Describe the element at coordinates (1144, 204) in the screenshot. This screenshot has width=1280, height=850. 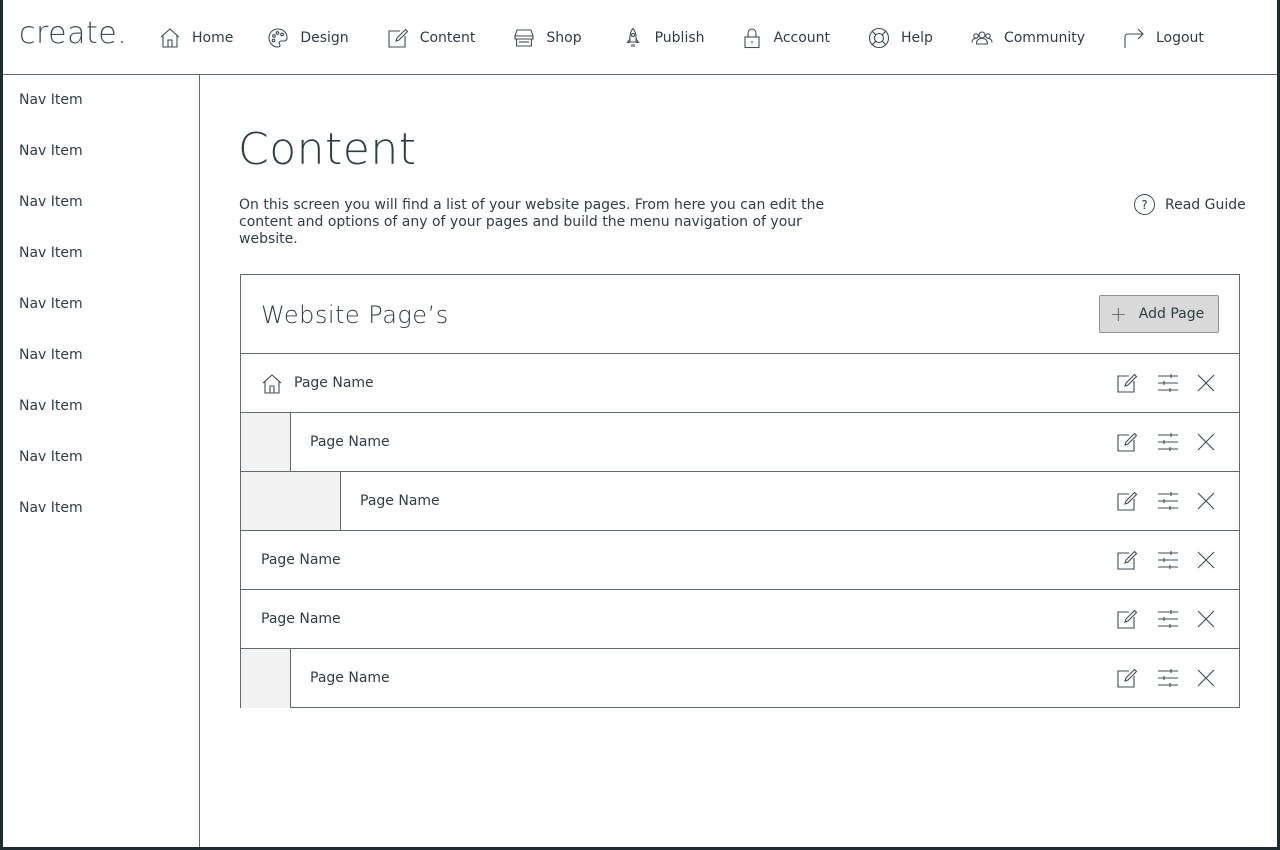
I see `help-circle-icon: ?` at that location.